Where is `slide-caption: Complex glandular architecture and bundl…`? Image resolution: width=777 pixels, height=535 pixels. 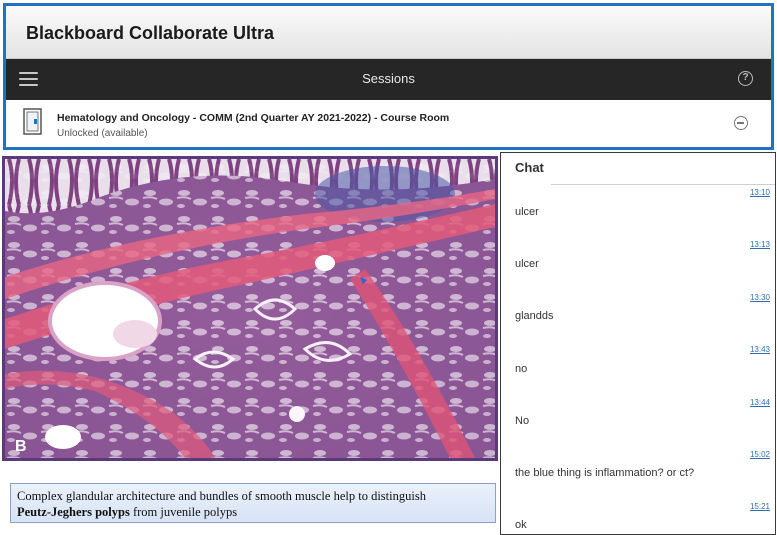 slide-caption: Complex glandular architecture and bundl… is located at coordinates (253, 503).